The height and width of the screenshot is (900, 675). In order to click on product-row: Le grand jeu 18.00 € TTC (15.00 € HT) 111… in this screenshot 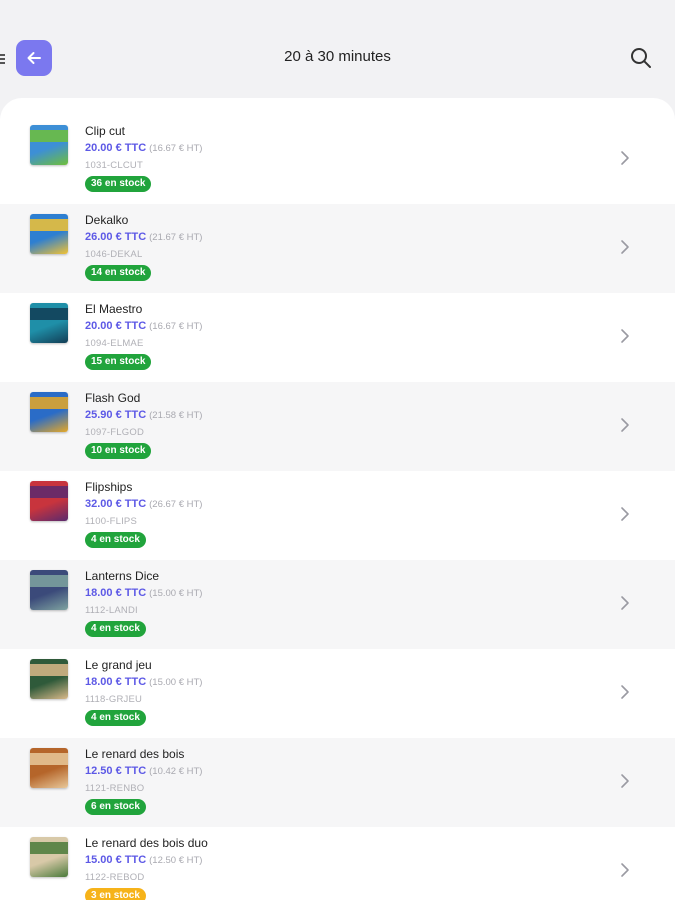, I will do `click(337, 693)`.